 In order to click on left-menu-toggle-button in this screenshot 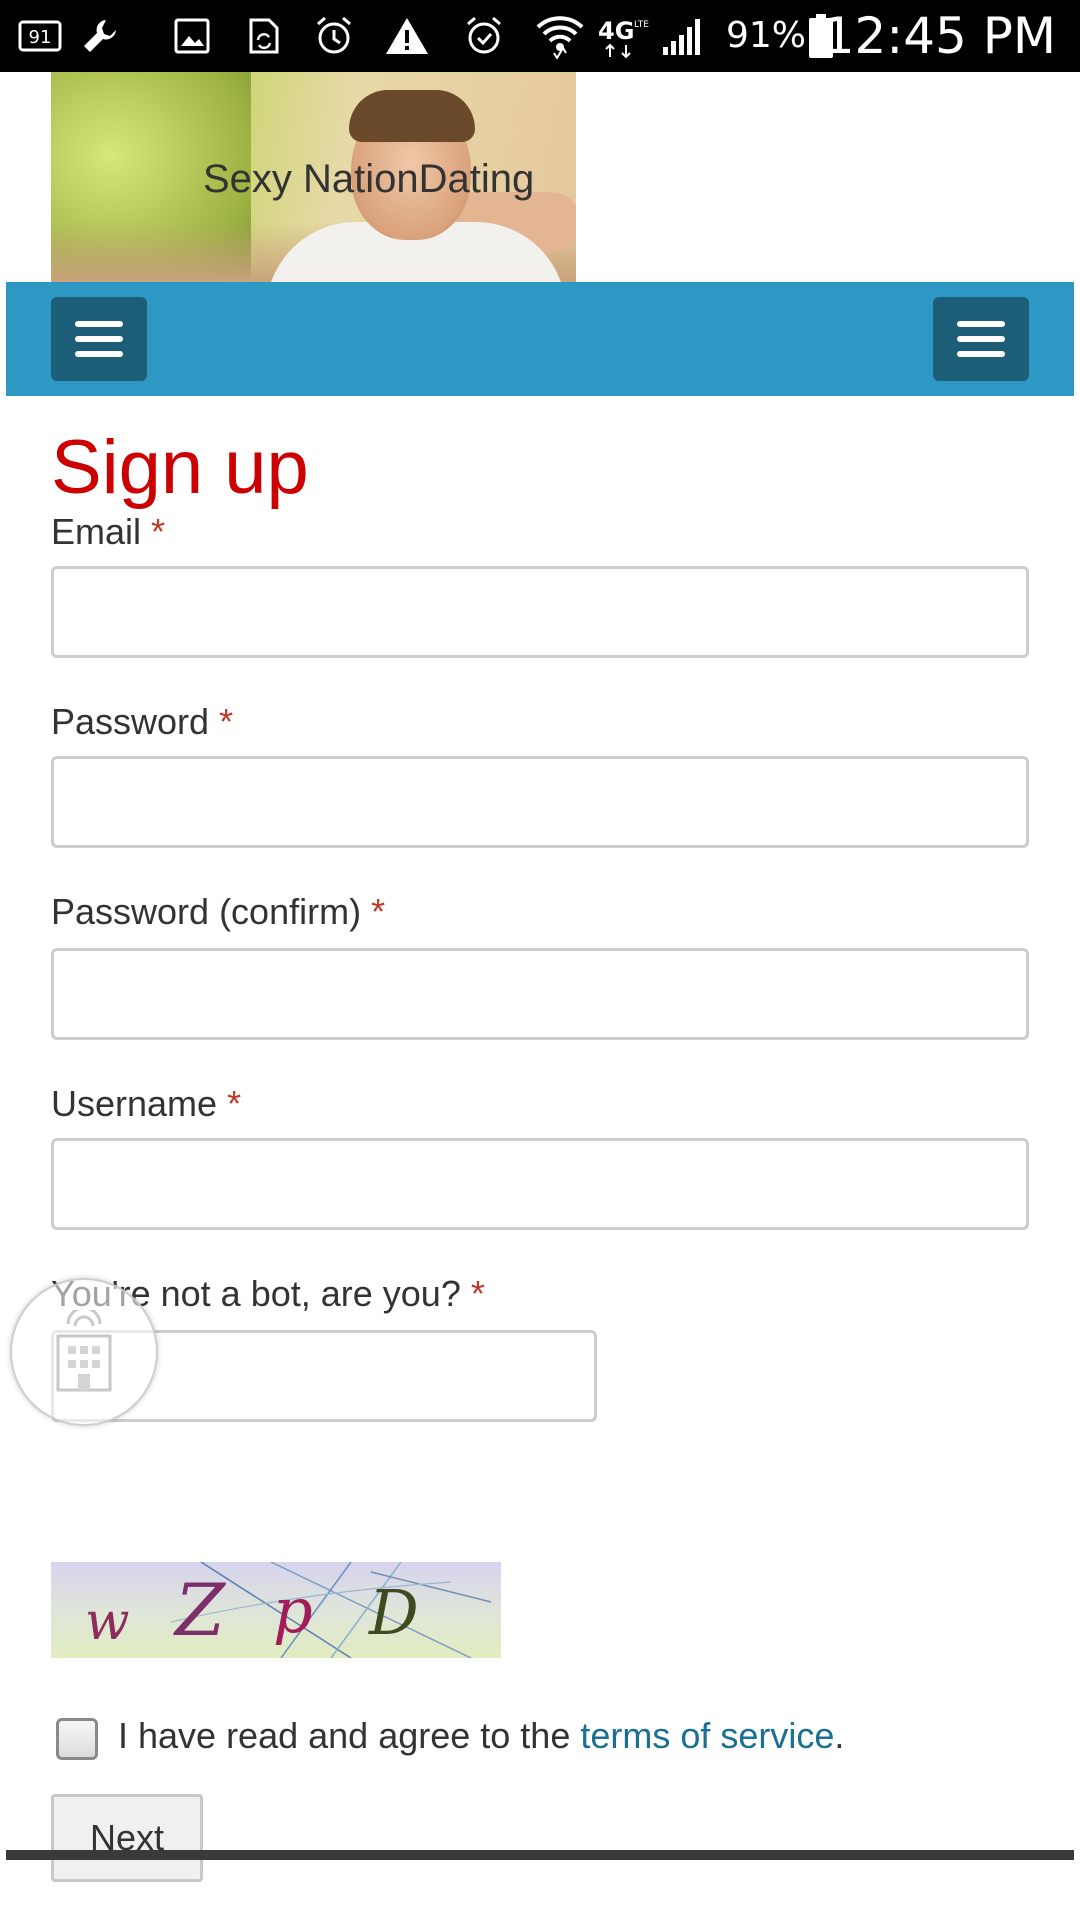, I will do `click(99, 339)`.